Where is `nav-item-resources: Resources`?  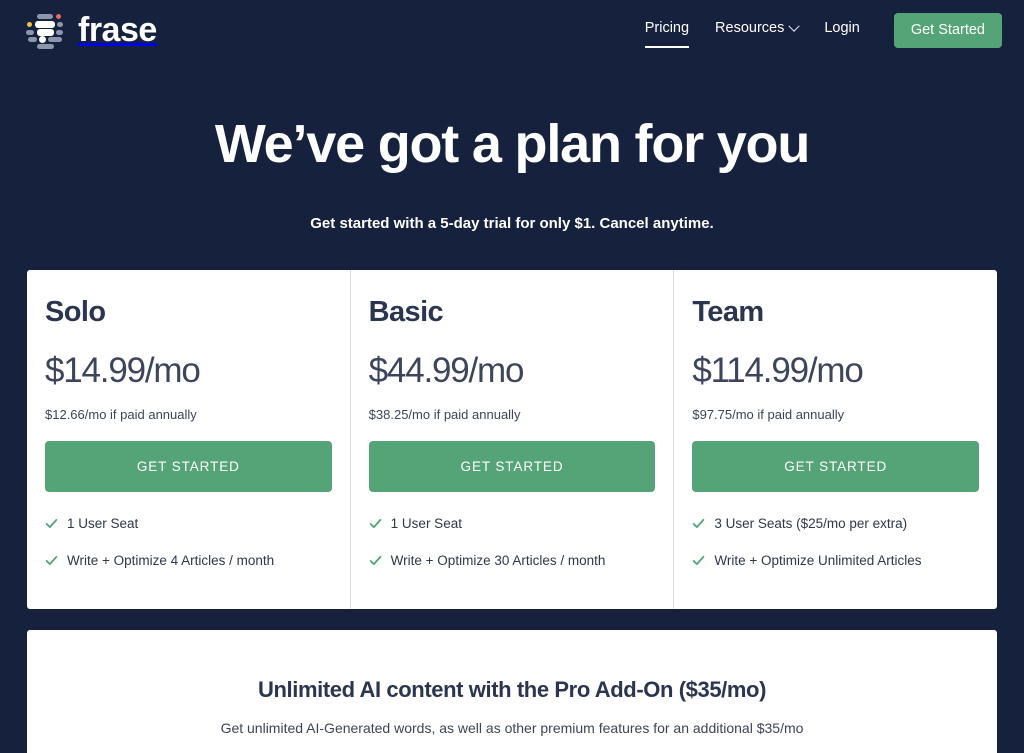 nav-item-resources: Resources is located at coordinates (758, 29).